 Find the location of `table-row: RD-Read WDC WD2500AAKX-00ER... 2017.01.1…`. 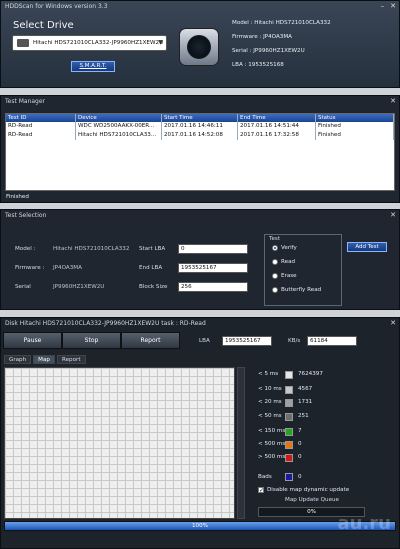

table-row: RD-Read WDC WD2500AAKX-00ER... 2017.01.1… is located at coordinates (200, 126).